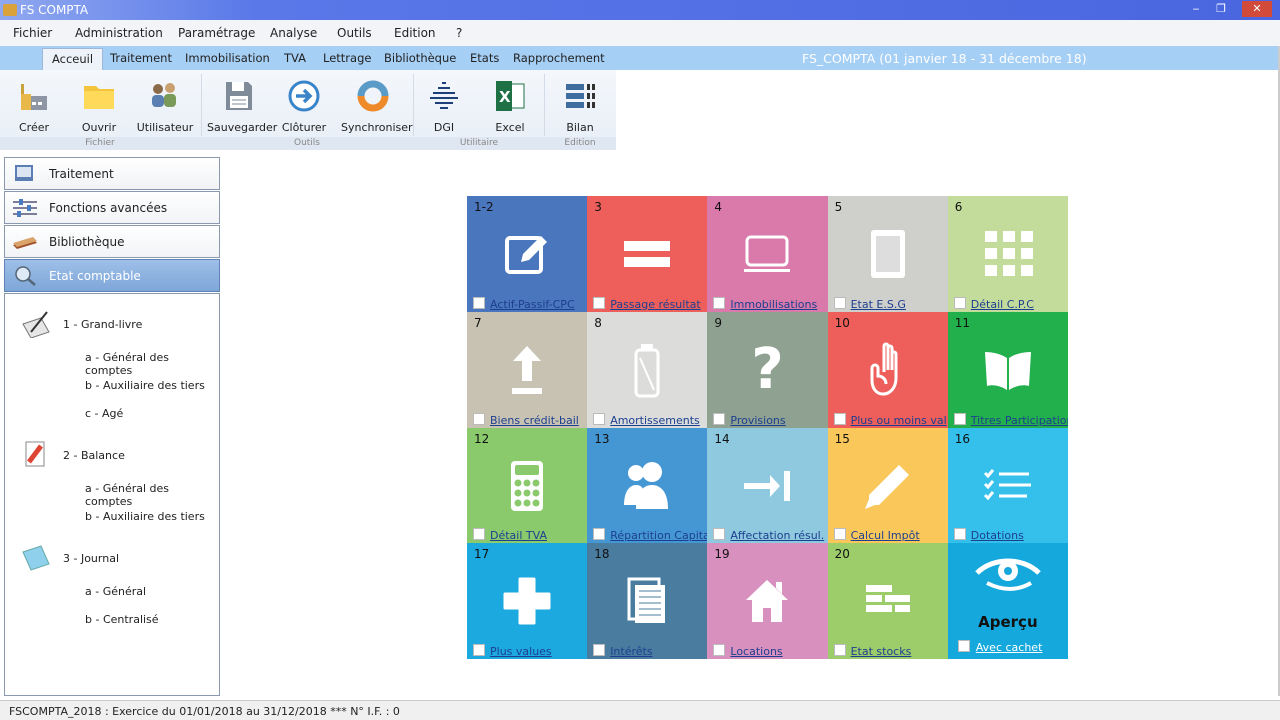  Describe the element at coordinates (1007, 254) in the screenshot. I see `tile-6: 6 Détail C.P.C` at that location.